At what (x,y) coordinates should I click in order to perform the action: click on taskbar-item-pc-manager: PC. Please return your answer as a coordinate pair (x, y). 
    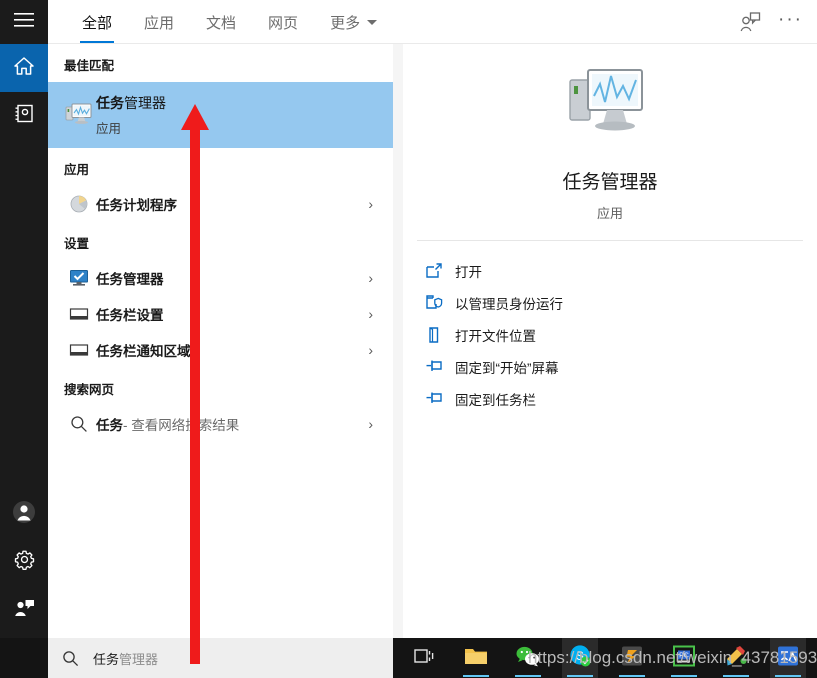
    Looking at the image, I should click on (684, 658).